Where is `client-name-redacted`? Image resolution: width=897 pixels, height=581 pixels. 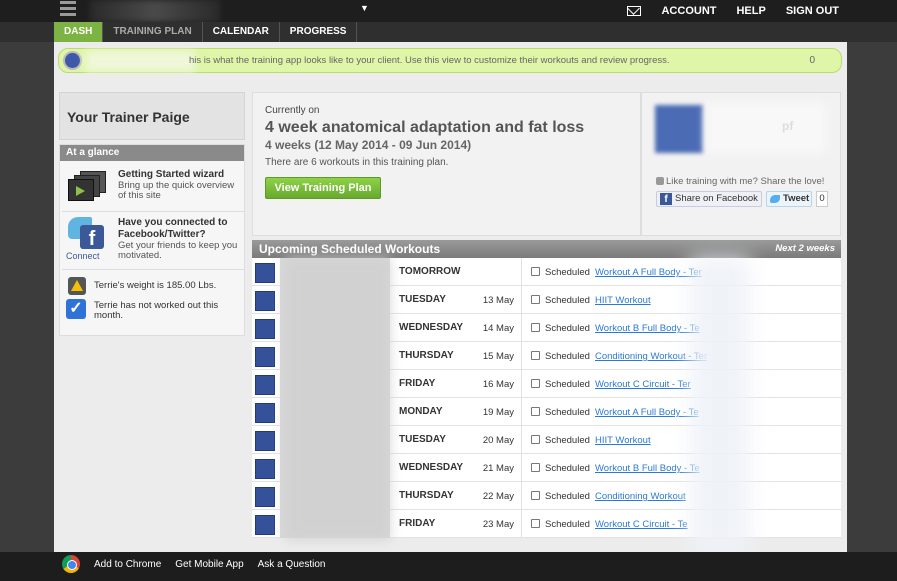
client-name-redacted is located at coordinates (140, 61).